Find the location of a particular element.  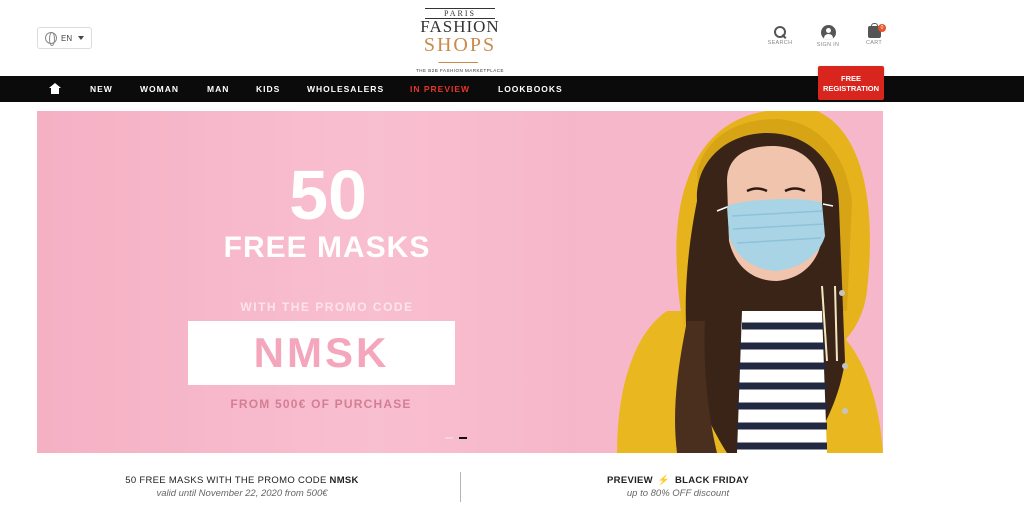

free-registration-line2: REGISTRATION is located at coordinates (851, 88).